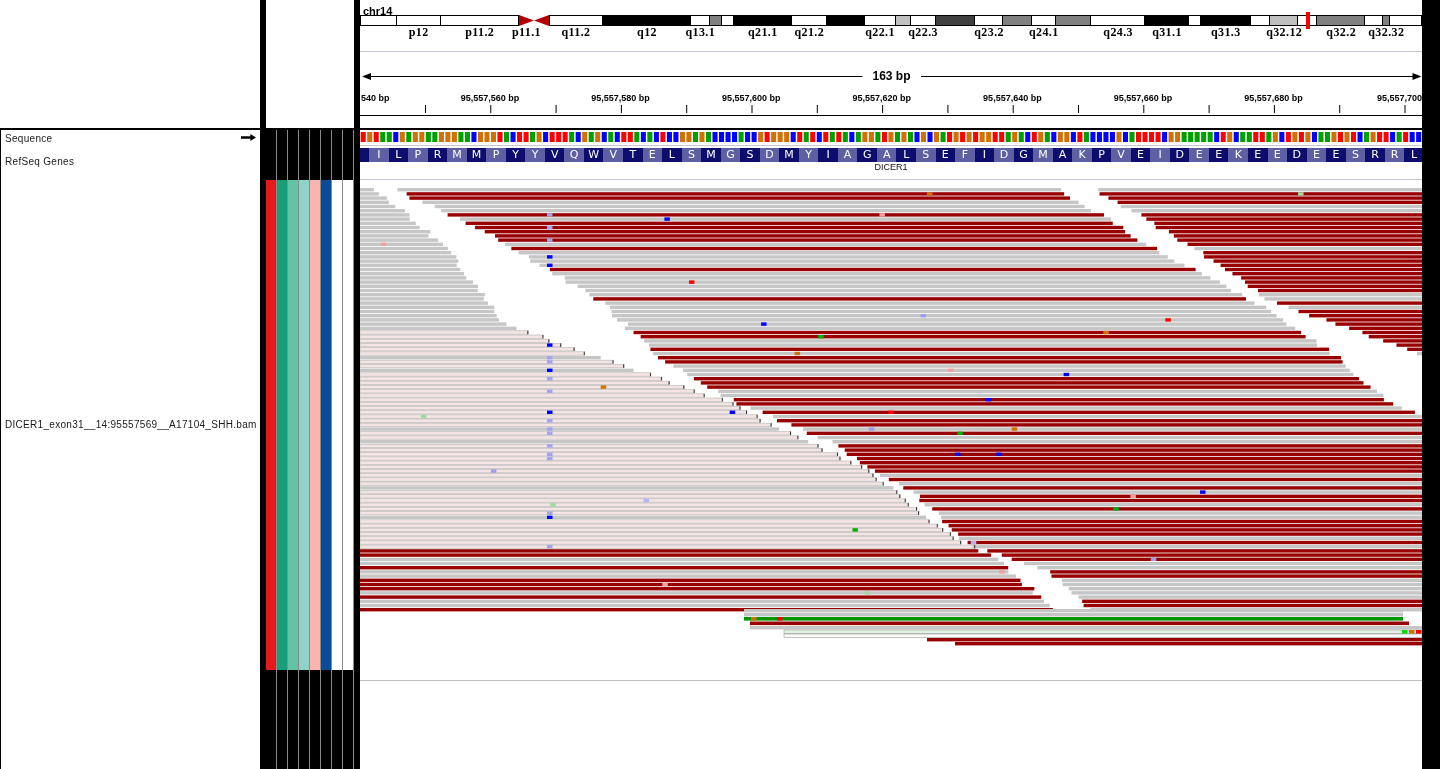 The width and height of the screenshot is (1440, 769). Describe the element at coordinates (40, 162) in the screenshot. I see `track-name: RefSeq Genes` at that location.